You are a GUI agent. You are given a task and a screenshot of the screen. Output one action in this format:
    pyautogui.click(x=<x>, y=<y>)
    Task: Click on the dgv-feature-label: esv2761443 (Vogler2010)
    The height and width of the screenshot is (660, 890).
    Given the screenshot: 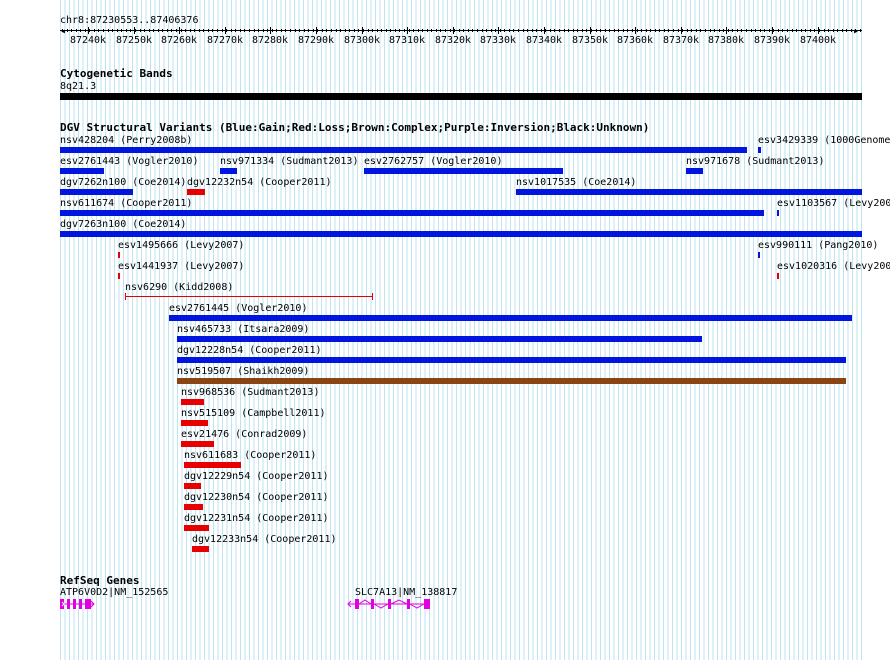 What is the action you would take?
    pyautogui.click(x=129, y=161)
    